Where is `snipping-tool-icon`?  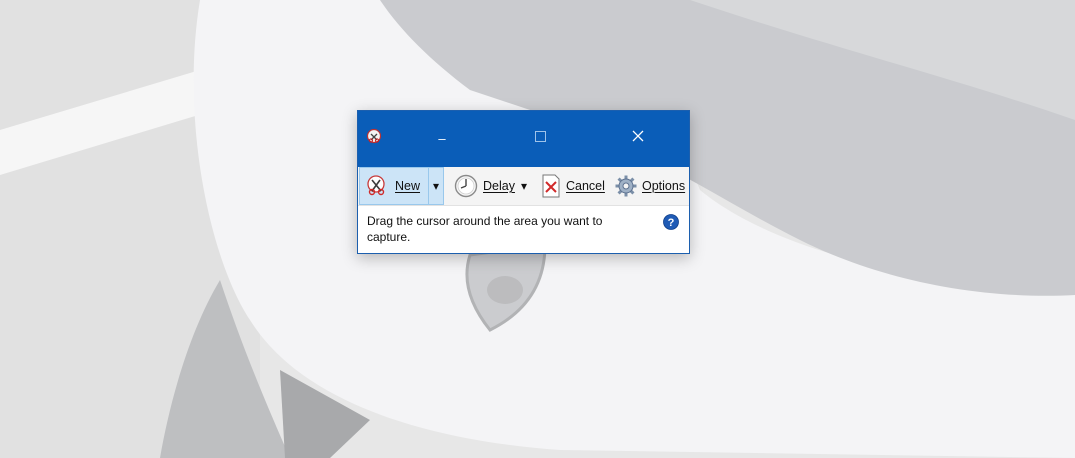
snipping-tool-icon is located at coordinates (375, 137).